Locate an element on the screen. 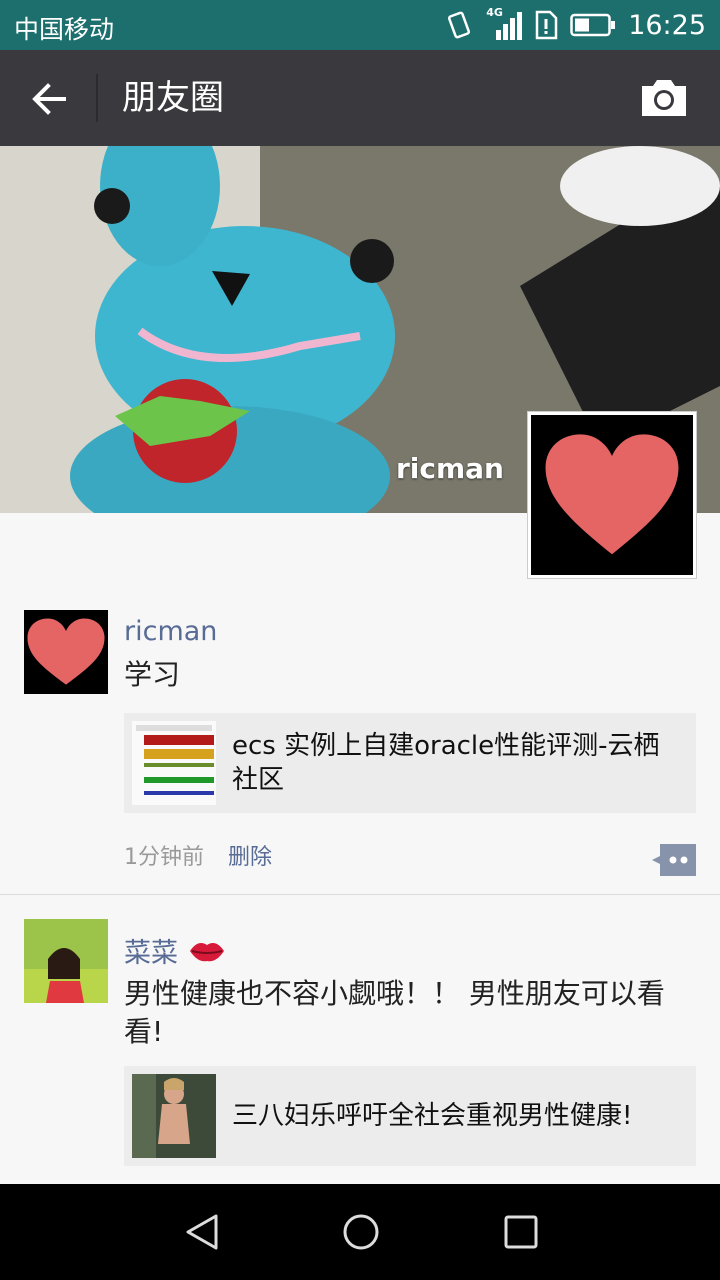  title-bar: 朋友圈 is located at coordinates (360, 98).